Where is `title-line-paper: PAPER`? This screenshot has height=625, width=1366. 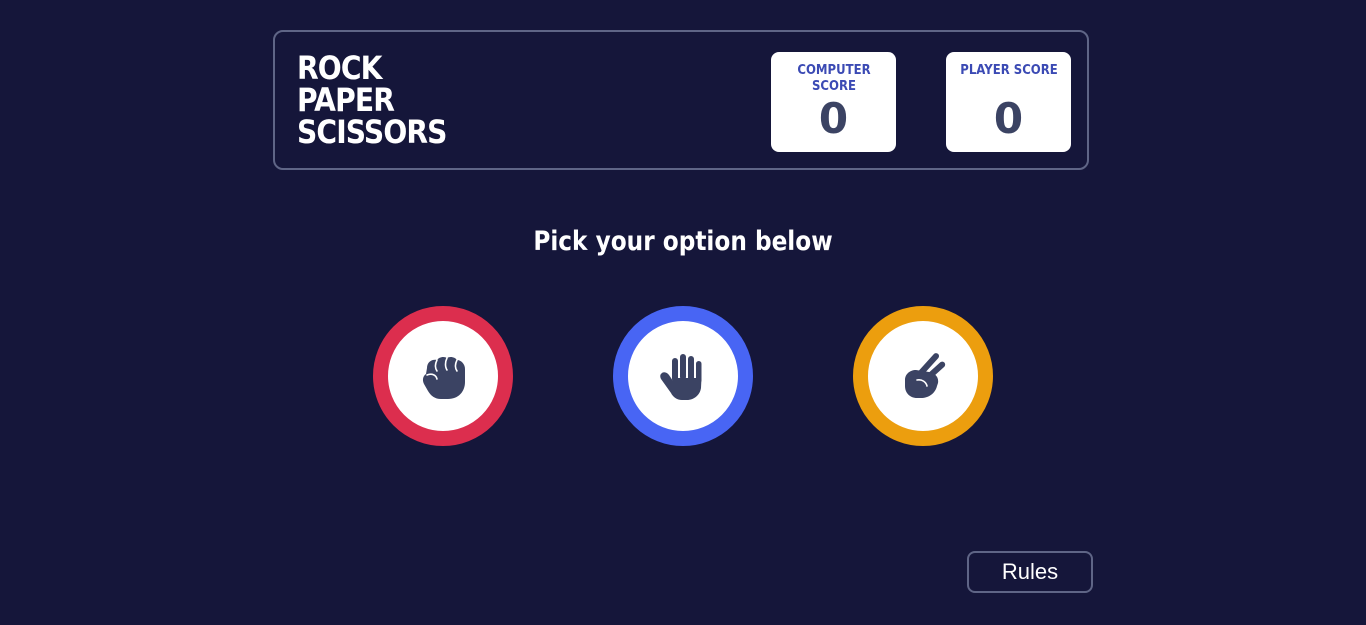
title-line-paper: PAPER is located at coordinates (346, 100).